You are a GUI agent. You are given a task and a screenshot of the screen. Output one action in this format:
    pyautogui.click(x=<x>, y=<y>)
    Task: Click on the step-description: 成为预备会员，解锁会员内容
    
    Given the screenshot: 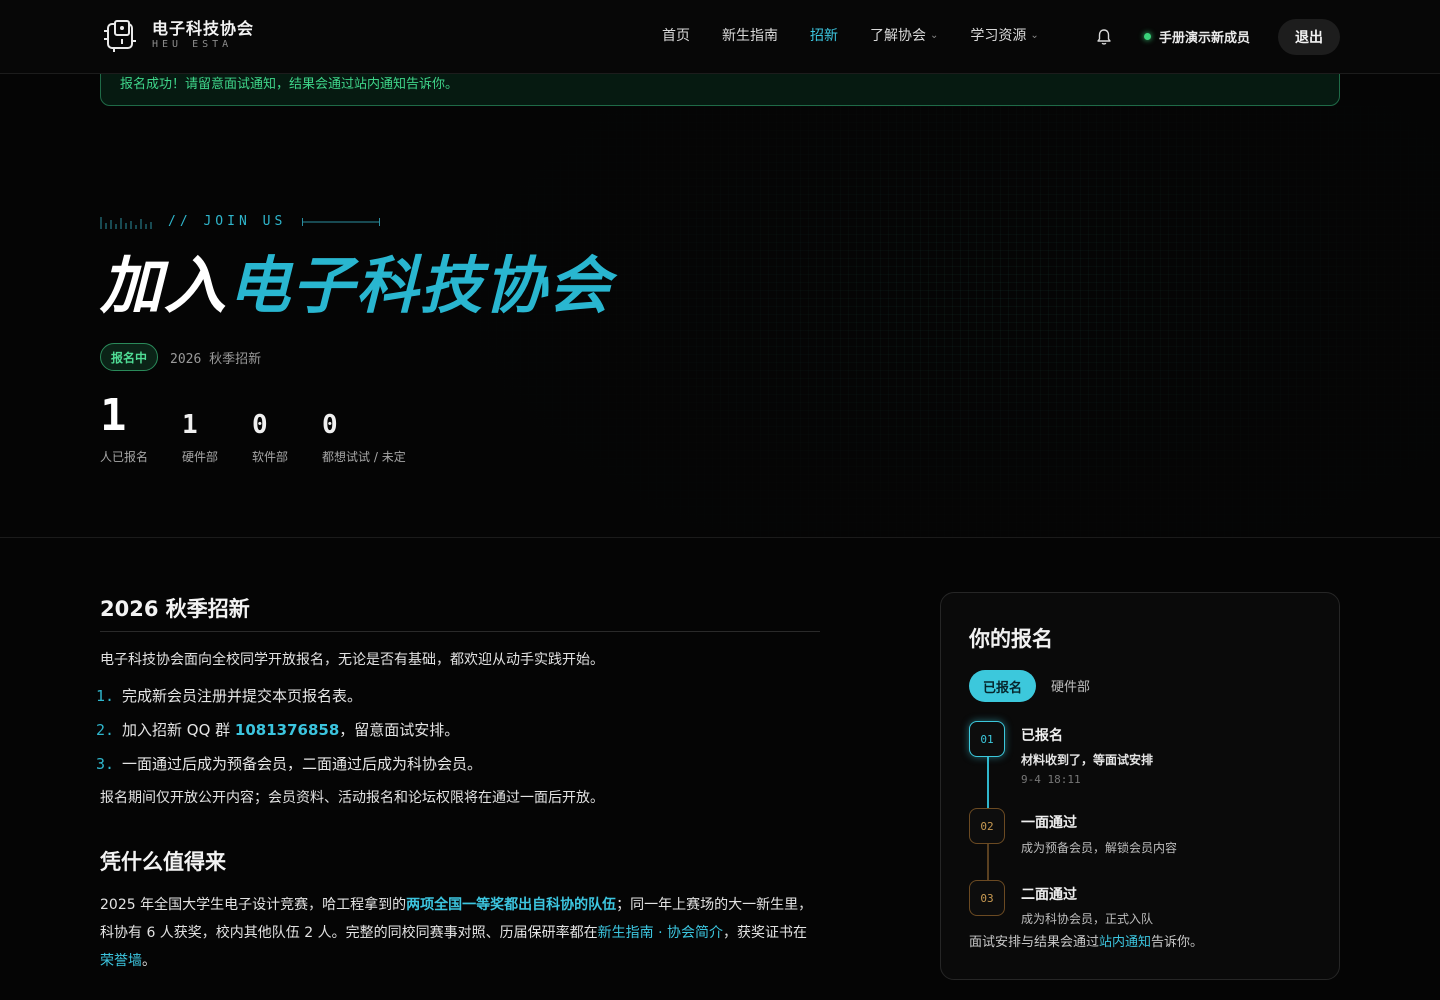 What is the action you would take?
    pyautogui.click(x=1099, y=848)
    